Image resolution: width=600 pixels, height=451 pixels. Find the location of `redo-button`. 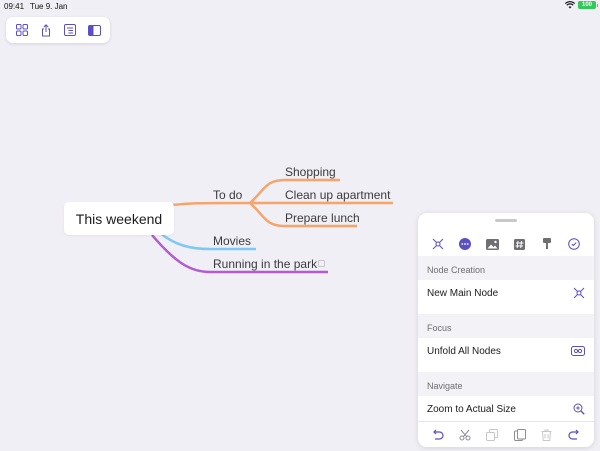

redo-button is located at coordinates (574, 435).